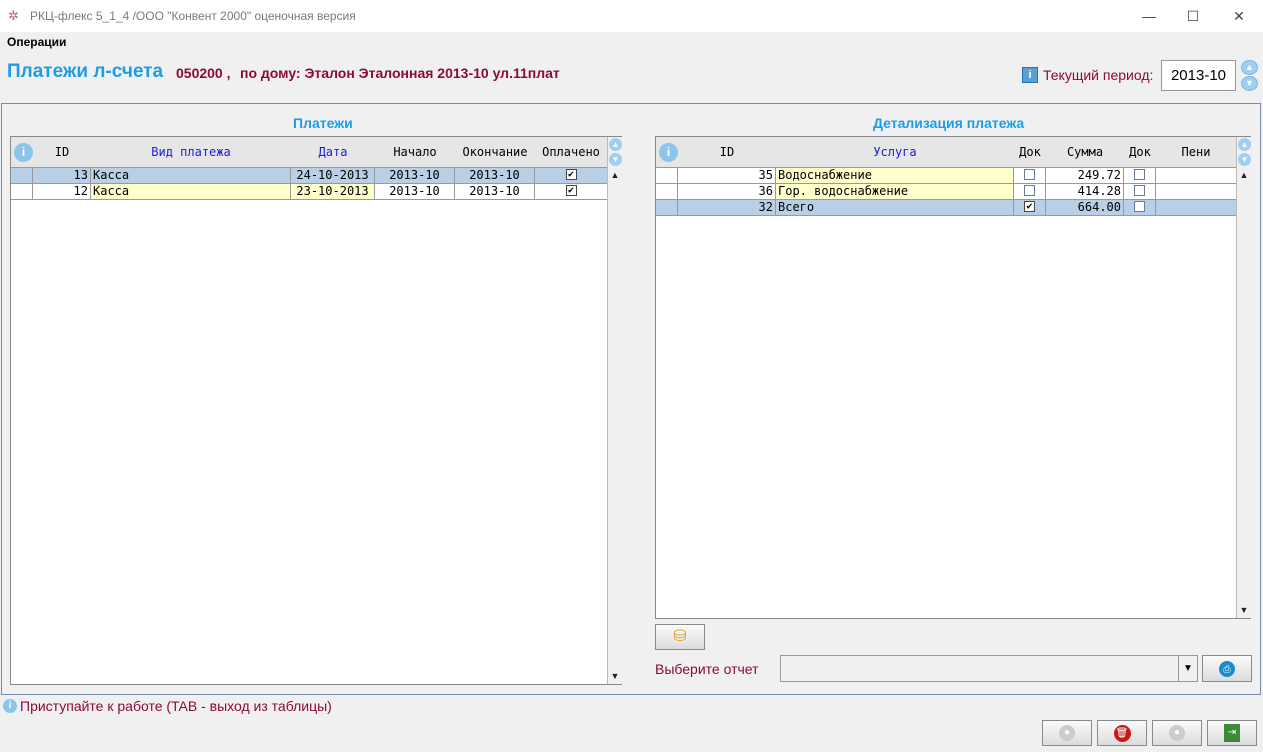 Image resolution: width=1263 pixels, height=752 pixels. I want to click on minimize-button: —, so click(1149, 16).